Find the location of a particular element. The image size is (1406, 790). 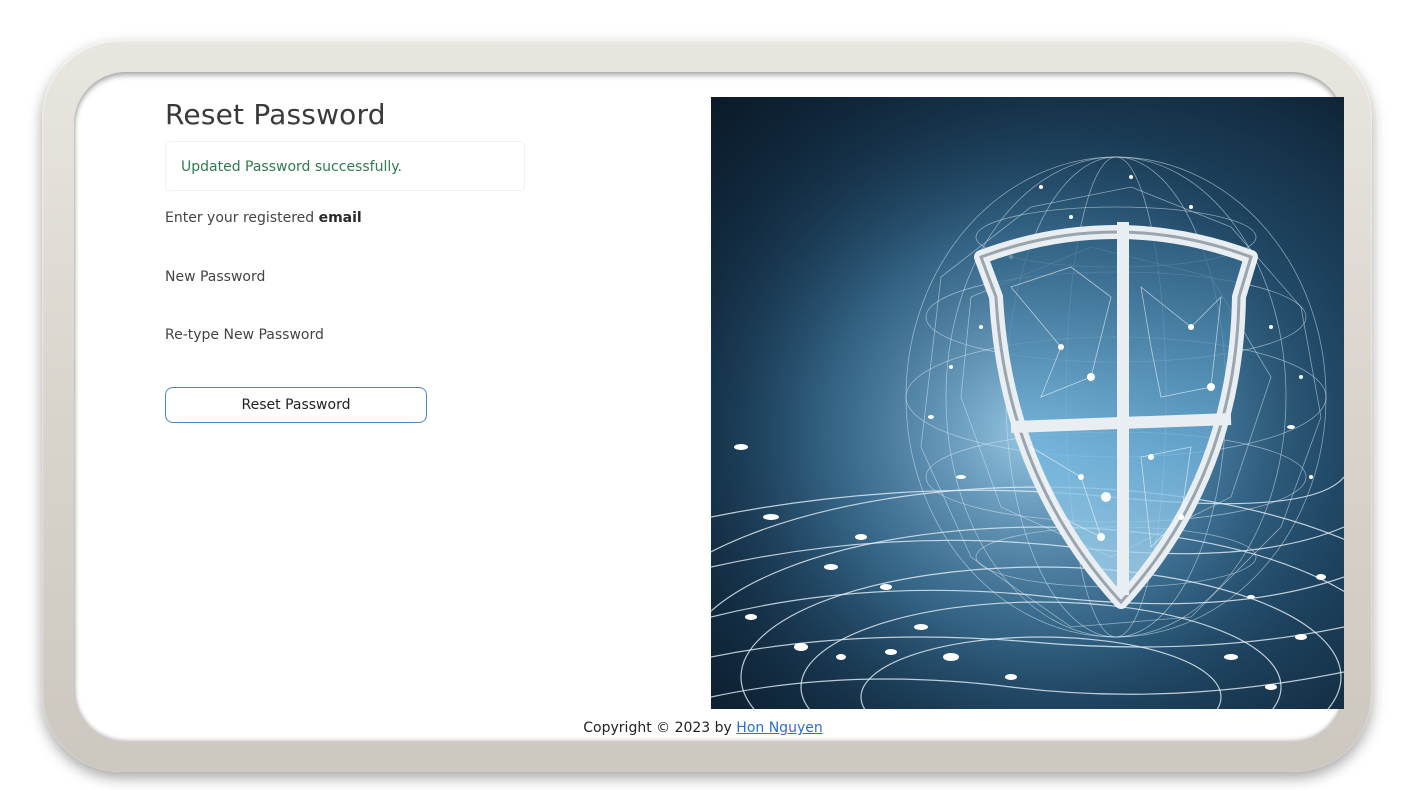

email-label-bold: email is located at coordinates (340, 218).